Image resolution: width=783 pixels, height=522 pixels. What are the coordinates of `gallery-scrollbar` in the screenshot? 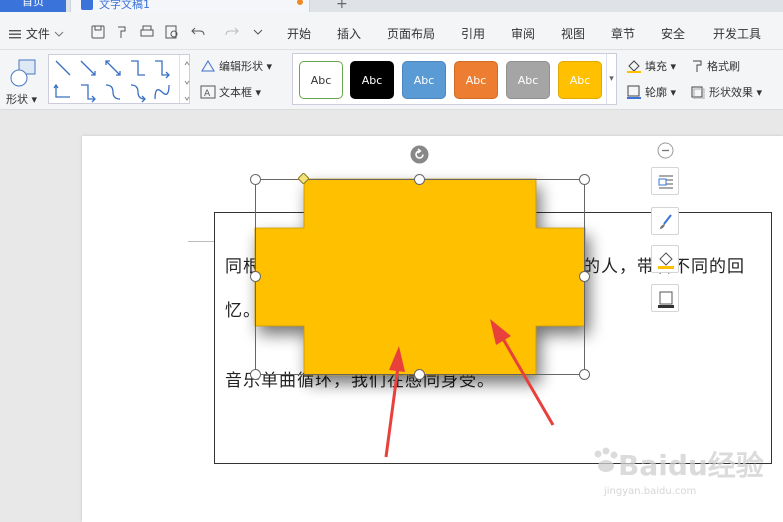 It's located at (184, 79).